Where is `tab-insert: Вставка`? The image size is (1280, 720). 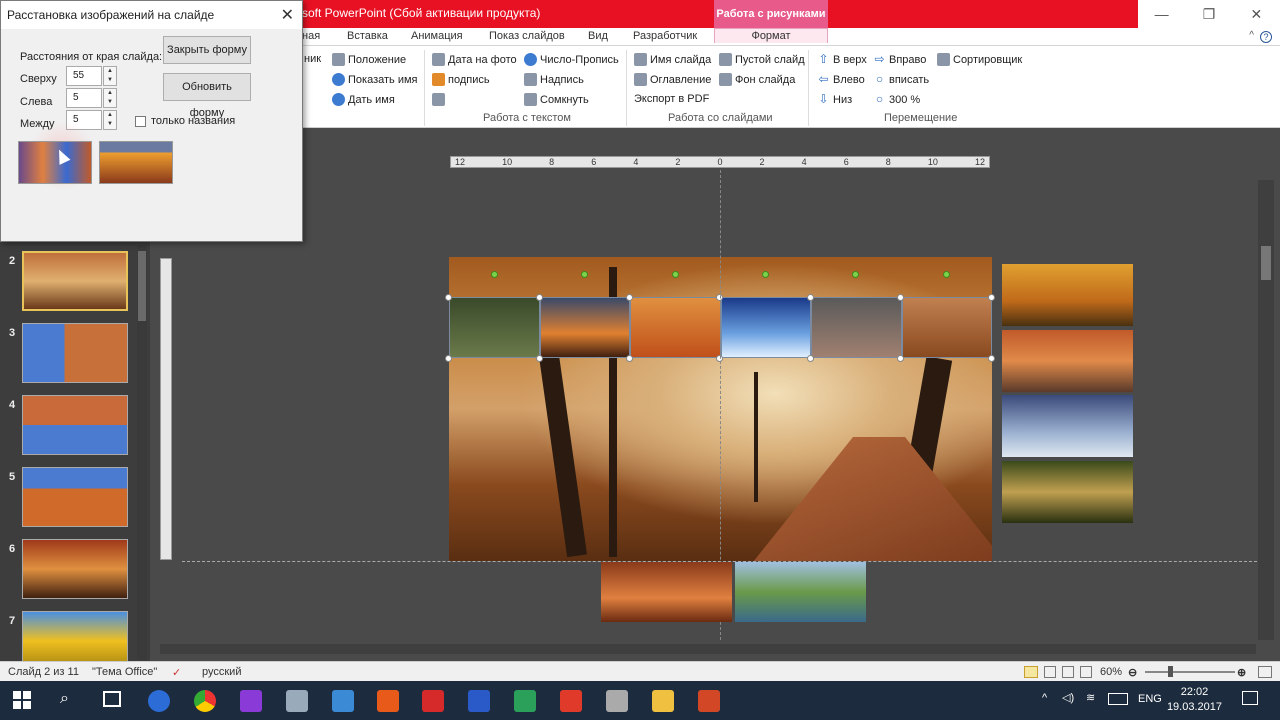 tab-insert: Вставка is located at coordinates (367, 36).